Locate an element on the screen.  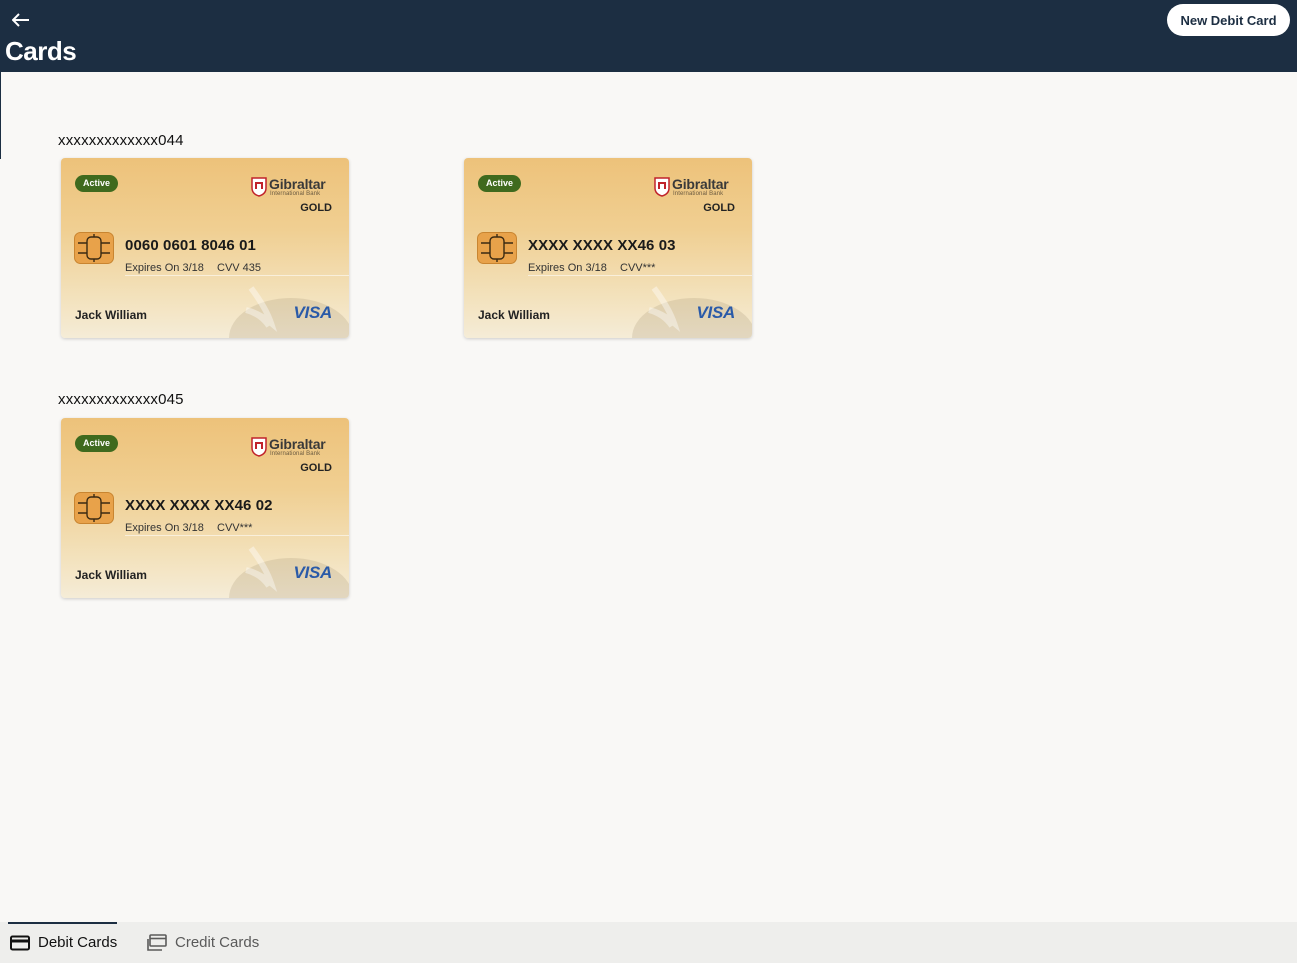
credit-card-icon is located at coordinates (20, 943).